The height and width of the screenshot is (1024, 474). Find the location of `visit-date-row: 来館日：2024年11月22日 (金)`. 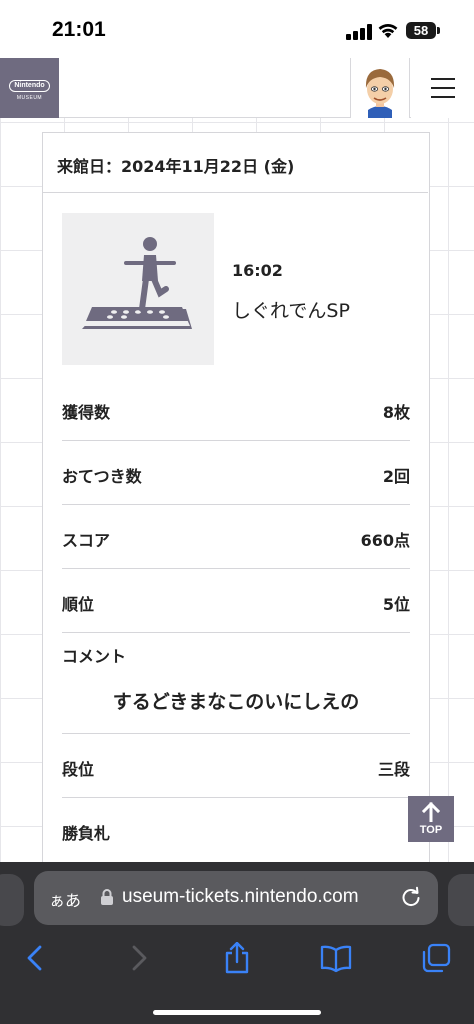

visit-date-row: 来館日：2024年11月22日 (金) is located at coordinates (235, 163).